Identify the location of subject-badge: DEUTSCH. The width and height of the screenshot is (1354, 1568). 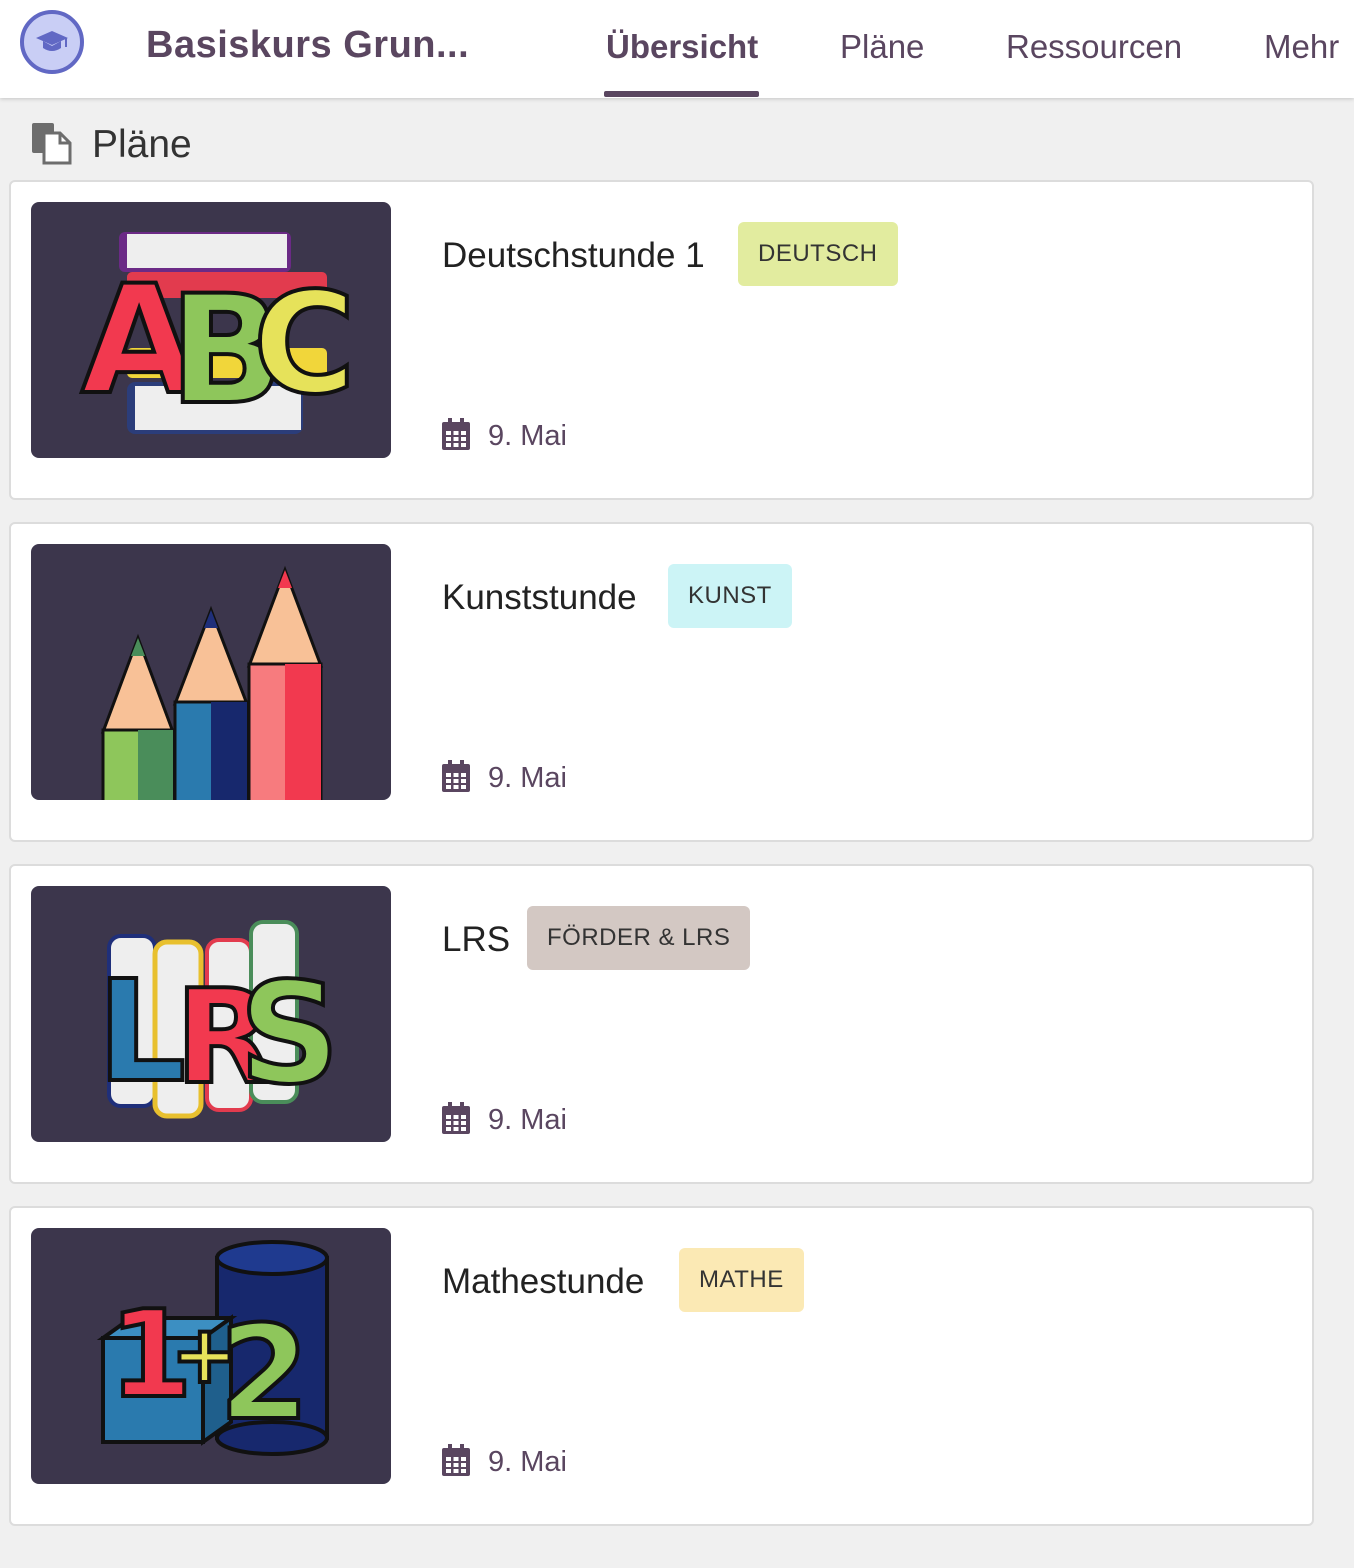
(818, 254).